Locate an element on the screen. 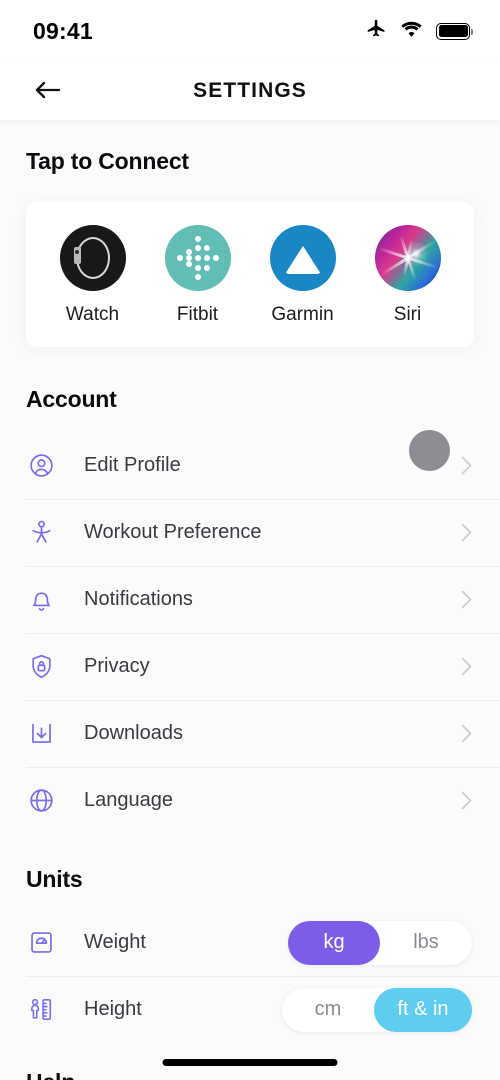 The width and height of the screenshot is (500, 1080). list-item-workout-preference: Workout Preference is located at coordinates (250, 532).